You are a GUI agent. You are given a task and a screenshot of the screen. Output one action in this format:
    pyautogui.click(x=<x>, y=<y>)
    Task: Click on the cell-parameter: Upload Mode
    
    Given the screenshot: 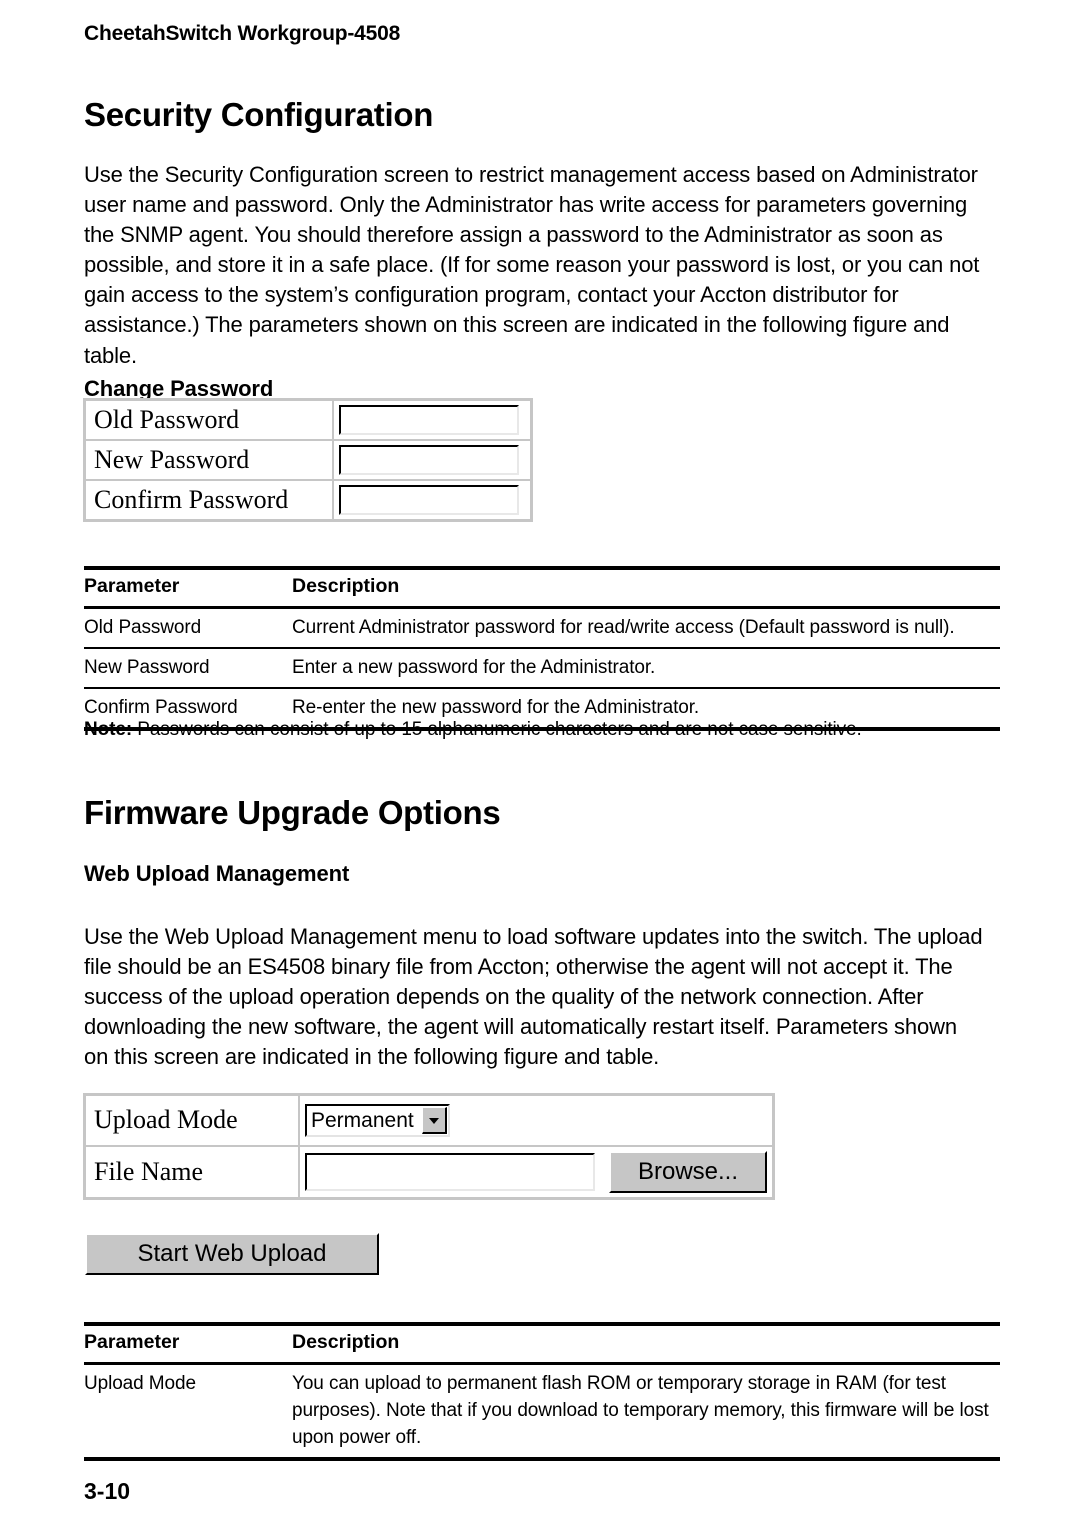 What is the action you would take?
    pyautogui.click(x=188, y=1412)
    